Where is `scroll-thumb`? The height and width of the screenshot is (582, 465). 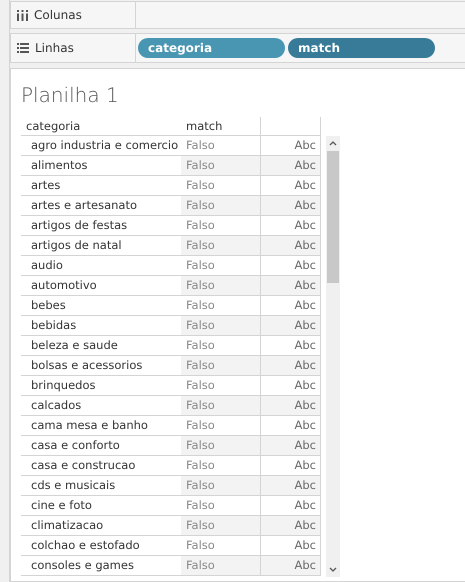
scroll-thumb is located at coordinates (333, 217).